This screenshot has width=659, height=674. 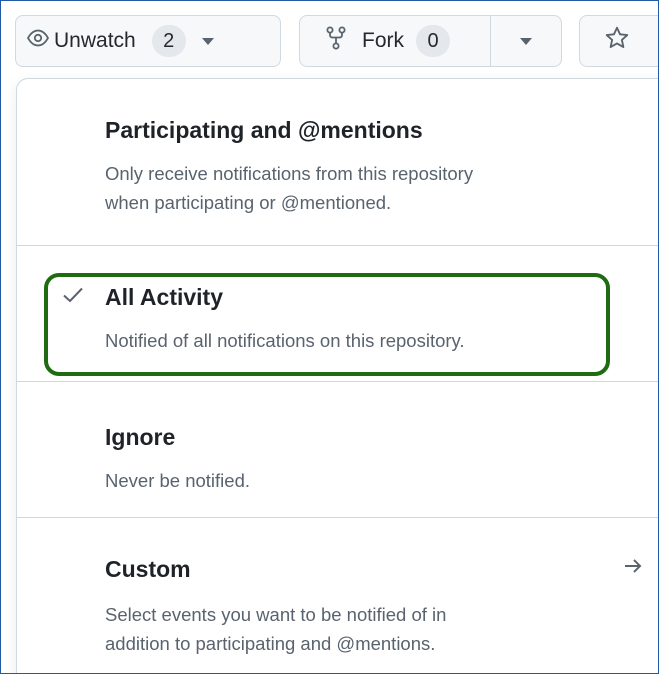 I want to click on fork-dropdown-button, so click(x=526, y=41).